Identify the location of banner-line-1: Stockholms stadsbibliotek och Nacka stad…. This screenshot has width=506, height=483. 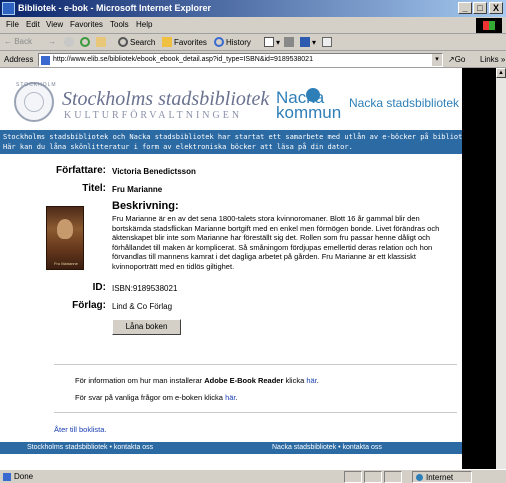
(232, 137).